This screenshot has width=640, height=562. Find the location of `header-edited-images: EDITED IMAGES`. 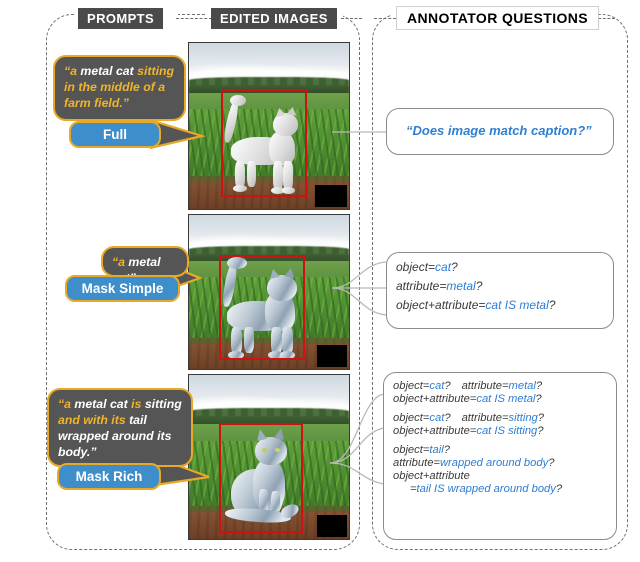

header-edited-images: EDITED IMAGES is located at coordinates (274, 18).